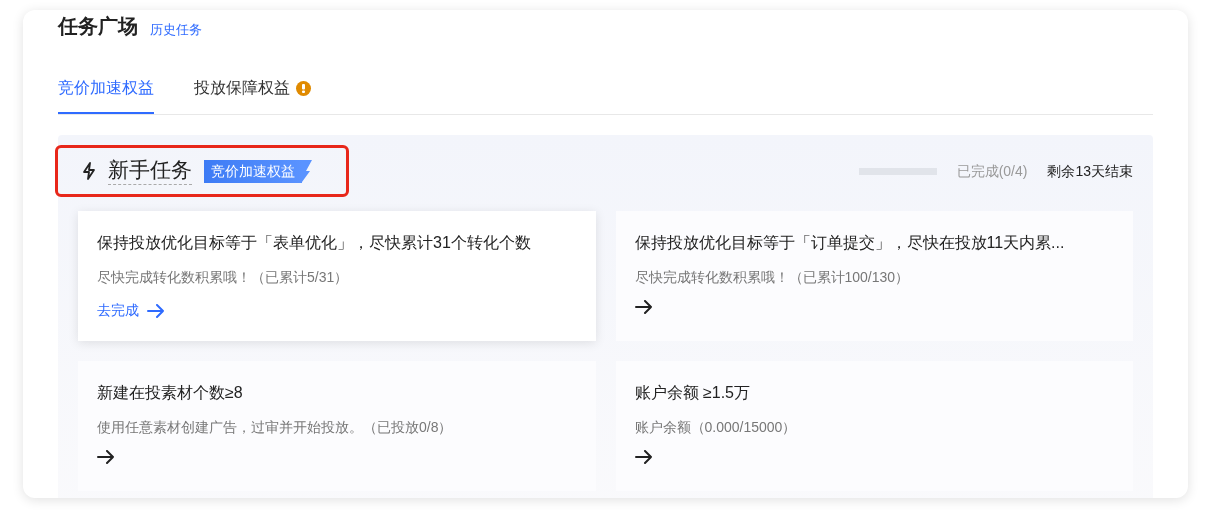 The image size is (1211, 522). What do you see at coordinates (223, 277) in the screenshot?
I see `task-description: 尽快完成转化数积累哦！（已累计5/31）` at bounding box center [223, 277].